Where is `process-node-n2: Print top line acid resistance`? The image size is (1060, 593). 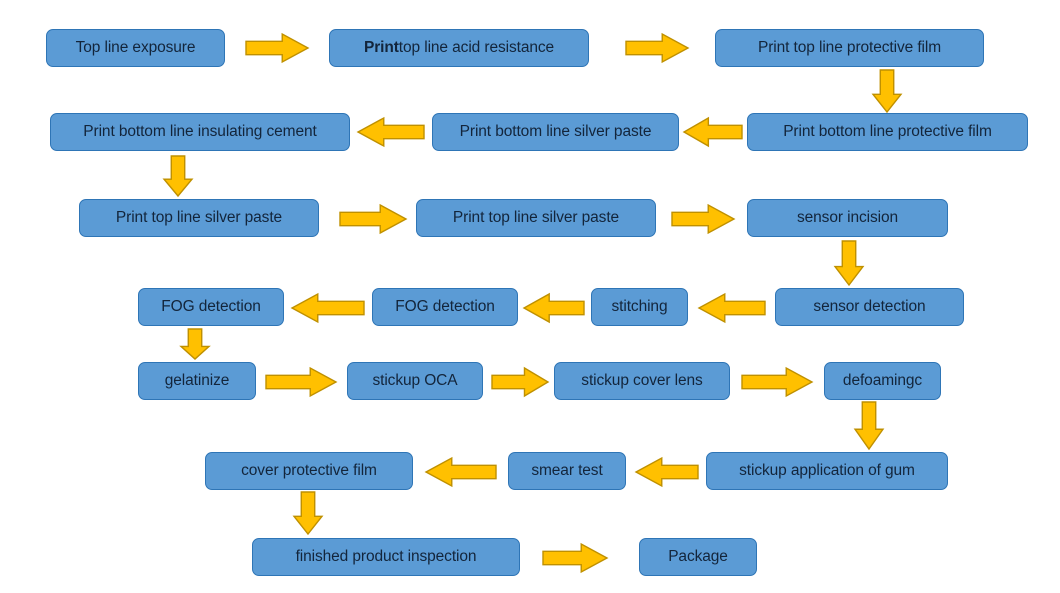 process-node-n2: Print top line acid resistance is located at coordinates (459, 48).